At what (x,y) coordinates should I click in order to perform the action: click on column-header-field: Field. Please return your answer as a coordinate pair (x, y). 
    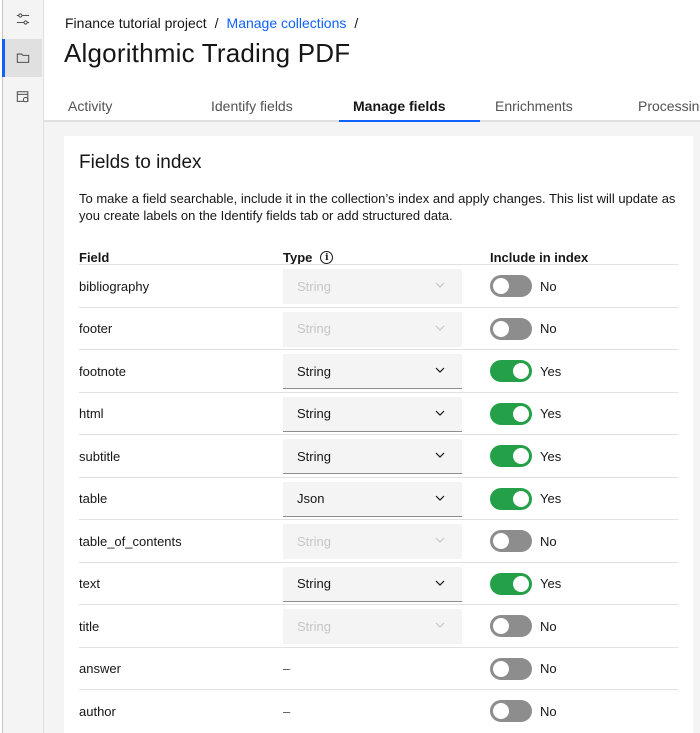
    Looking at the image, I should click on (94, 257).